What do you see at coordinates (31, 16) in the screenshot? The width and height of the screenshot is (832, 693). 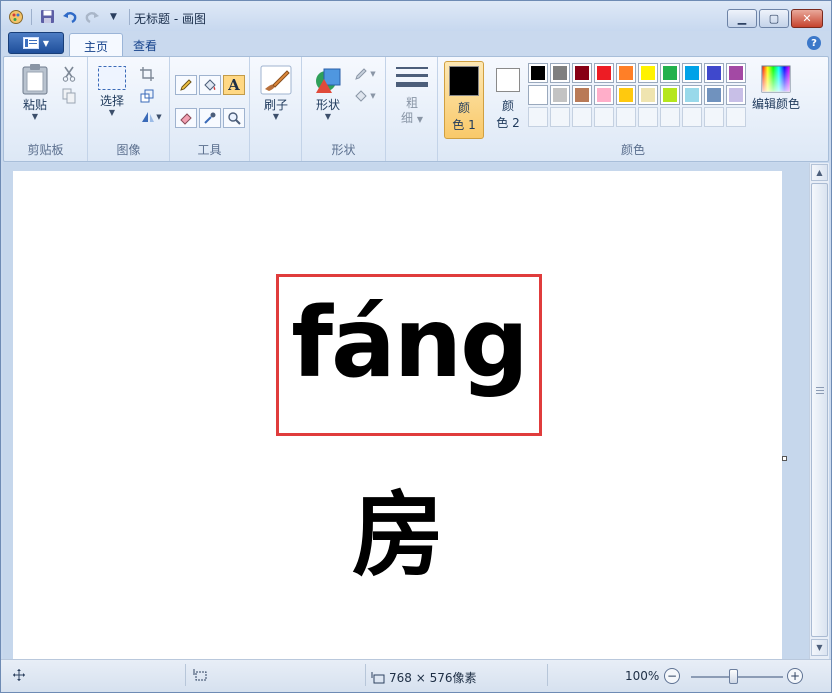 I see `toolbar-divider` at bounding box center [31, 16].